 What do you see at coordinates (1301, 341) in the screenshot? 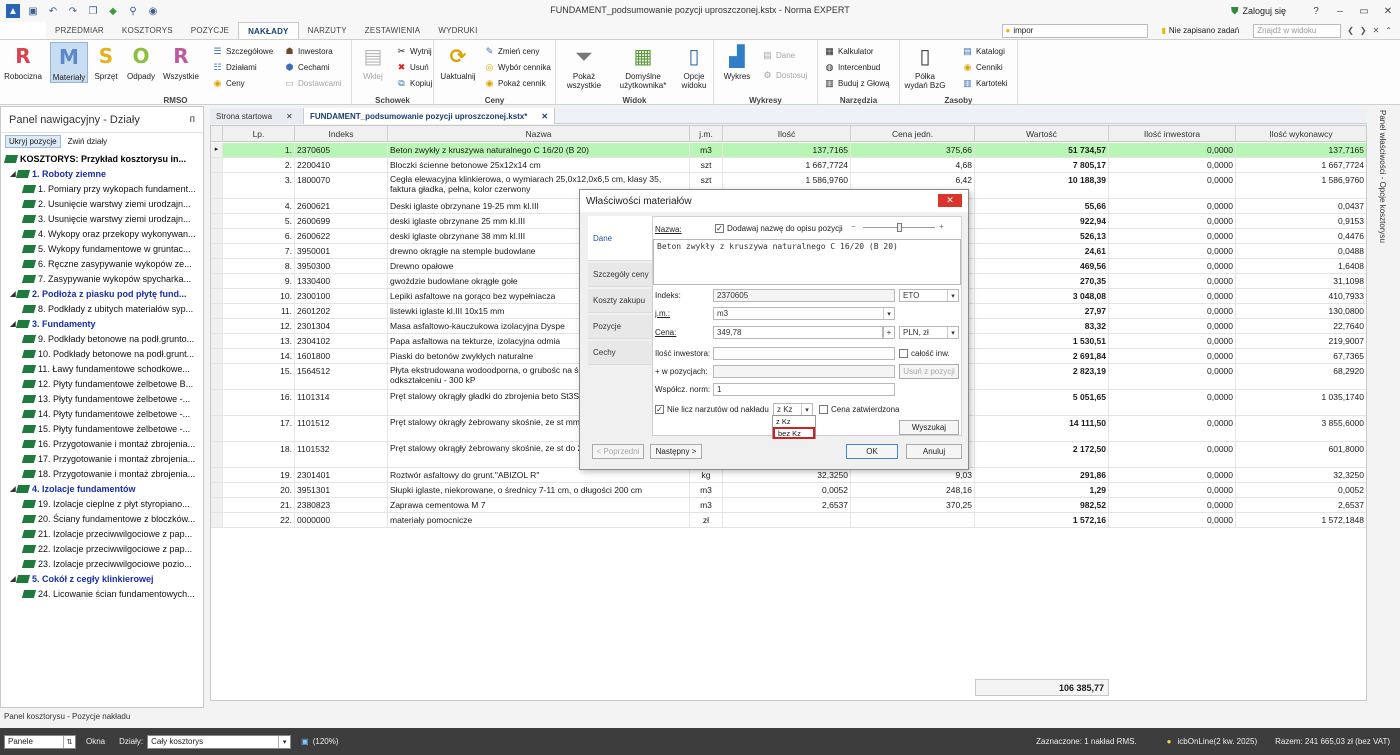
I see `cell-wyk: 219,9007` at bounding box center [1301, 341].